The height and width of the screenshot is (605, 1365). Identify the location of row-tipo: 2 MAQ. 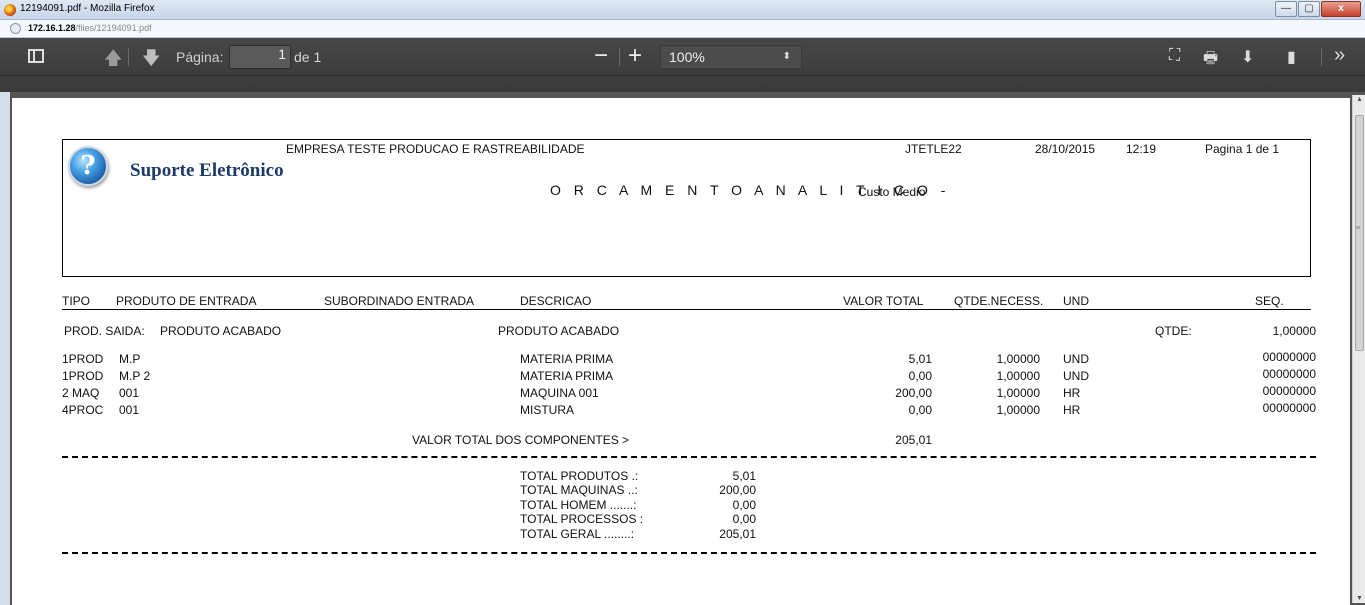
(81, 393).